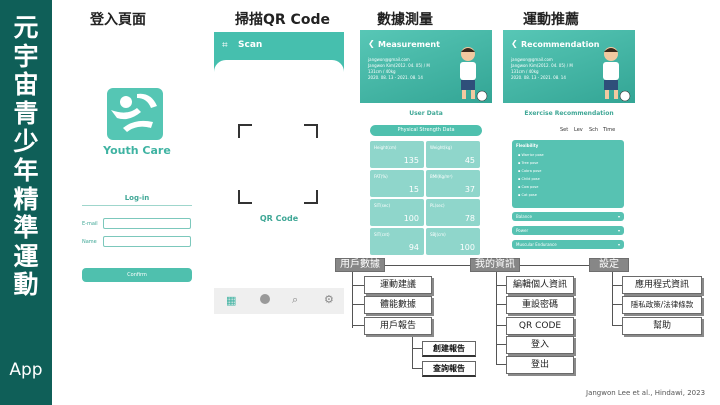 The image size is (720, 405). Describe the element at coordinates (118, 20) in the screenshot. I see `login-section-title: 登入頁面` at that location.